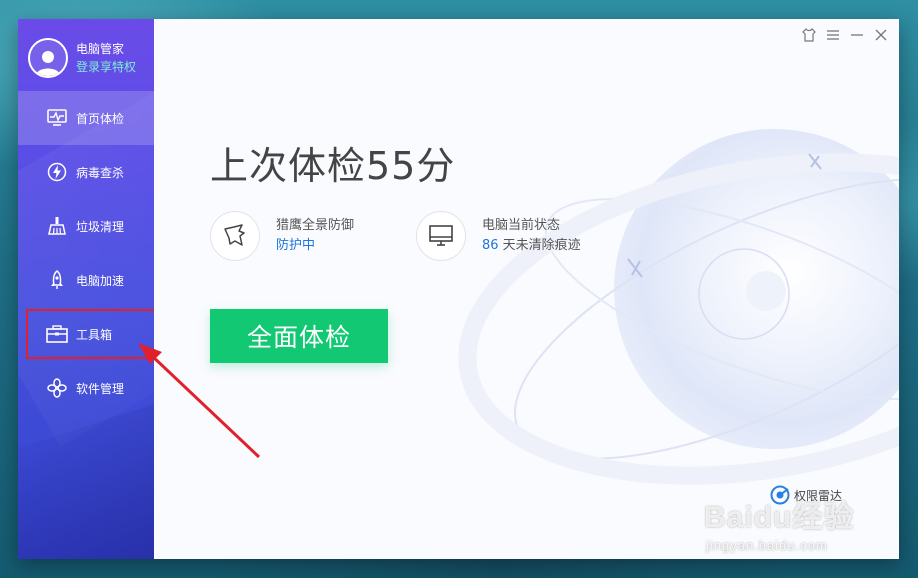 The width and height of the screenshot is (918, 578). Describe the element at coordinates (809, 35) in the screenshot. I see `skin-icon` at that location.